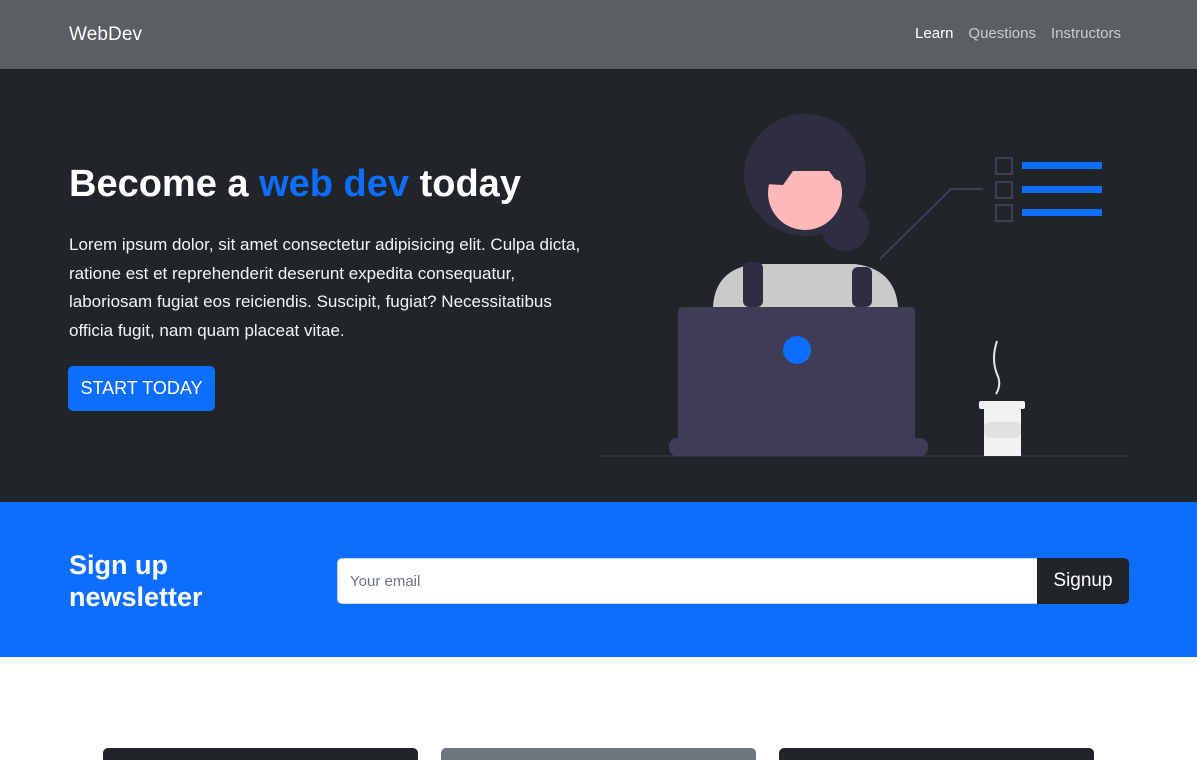  What do you see at coordinates (465, 184) in the screenshot?
I see `hero-title-suffix: today` at bounding box center [465, 184].